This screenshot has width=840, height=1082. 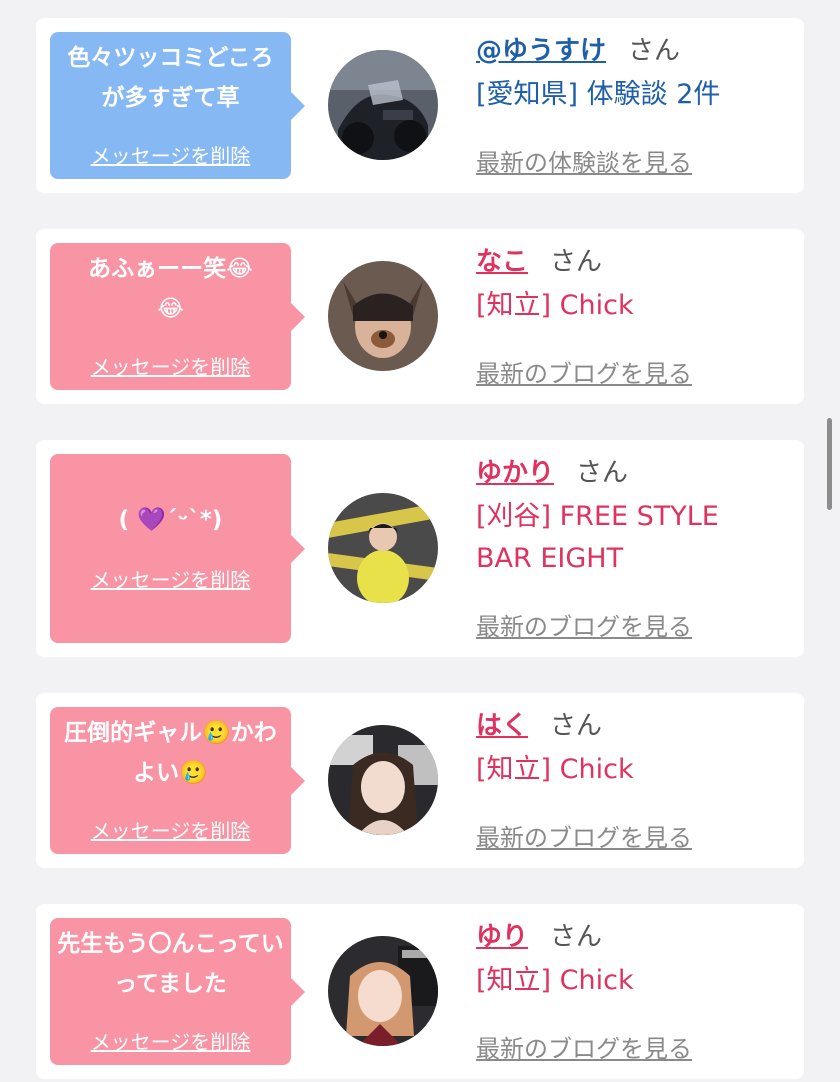 What do you see at coordinates (515, 473) in the screenshot?
I see `user-name-link: ゆかり` at bounding box center [515, 473].